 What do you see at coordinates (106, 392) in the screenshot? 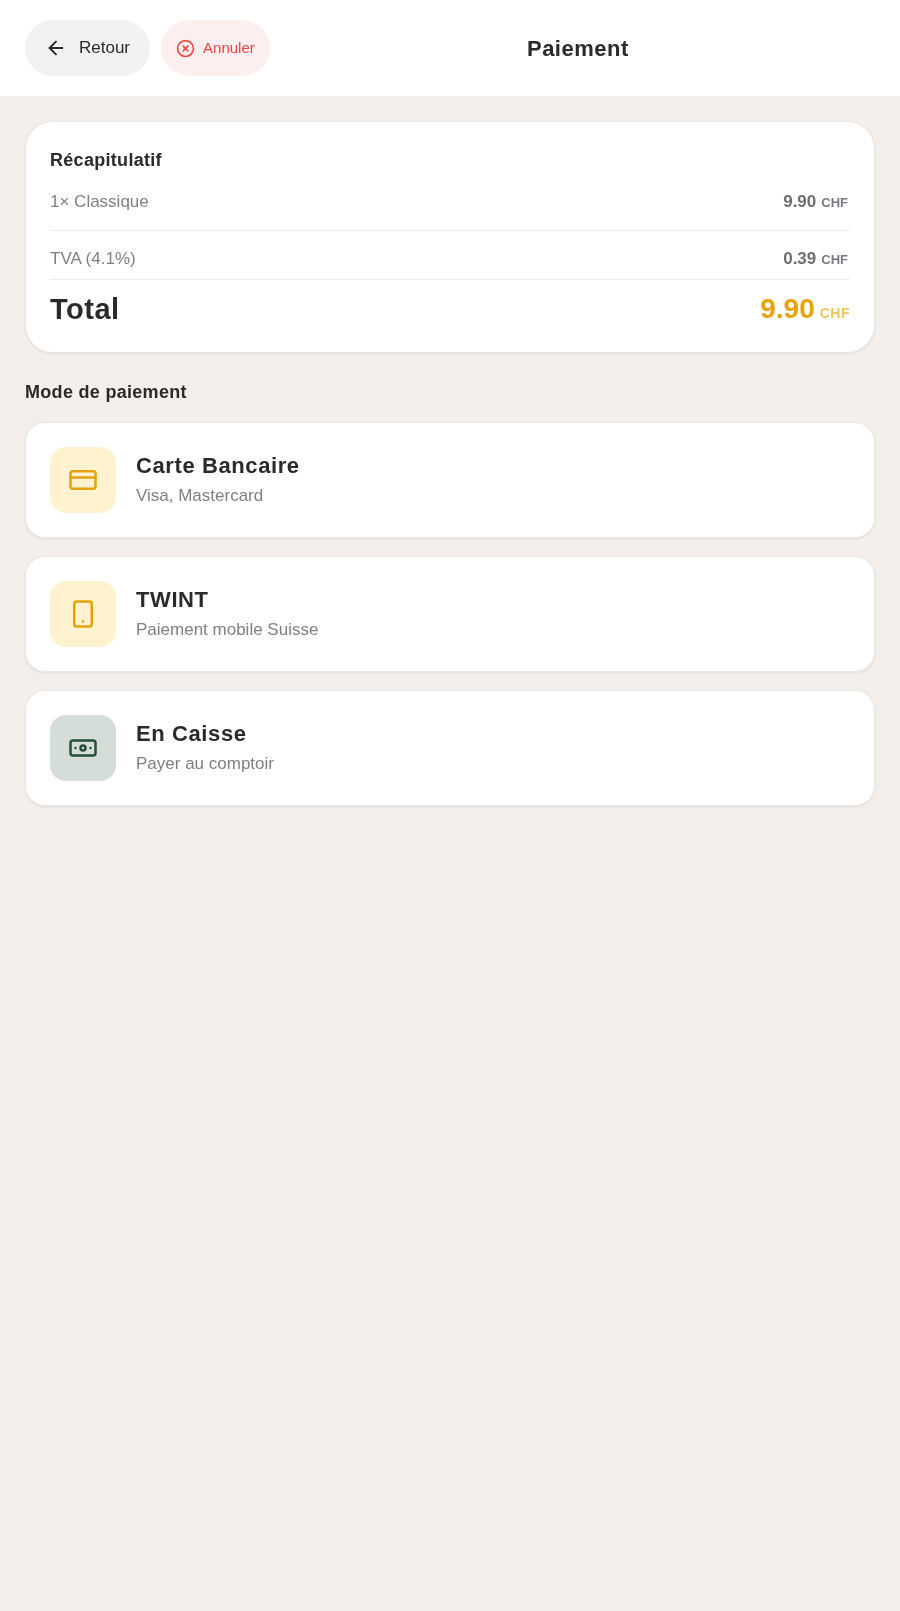
I see `payment-heading: Mode de paiement` at bounding box center [106, 392].